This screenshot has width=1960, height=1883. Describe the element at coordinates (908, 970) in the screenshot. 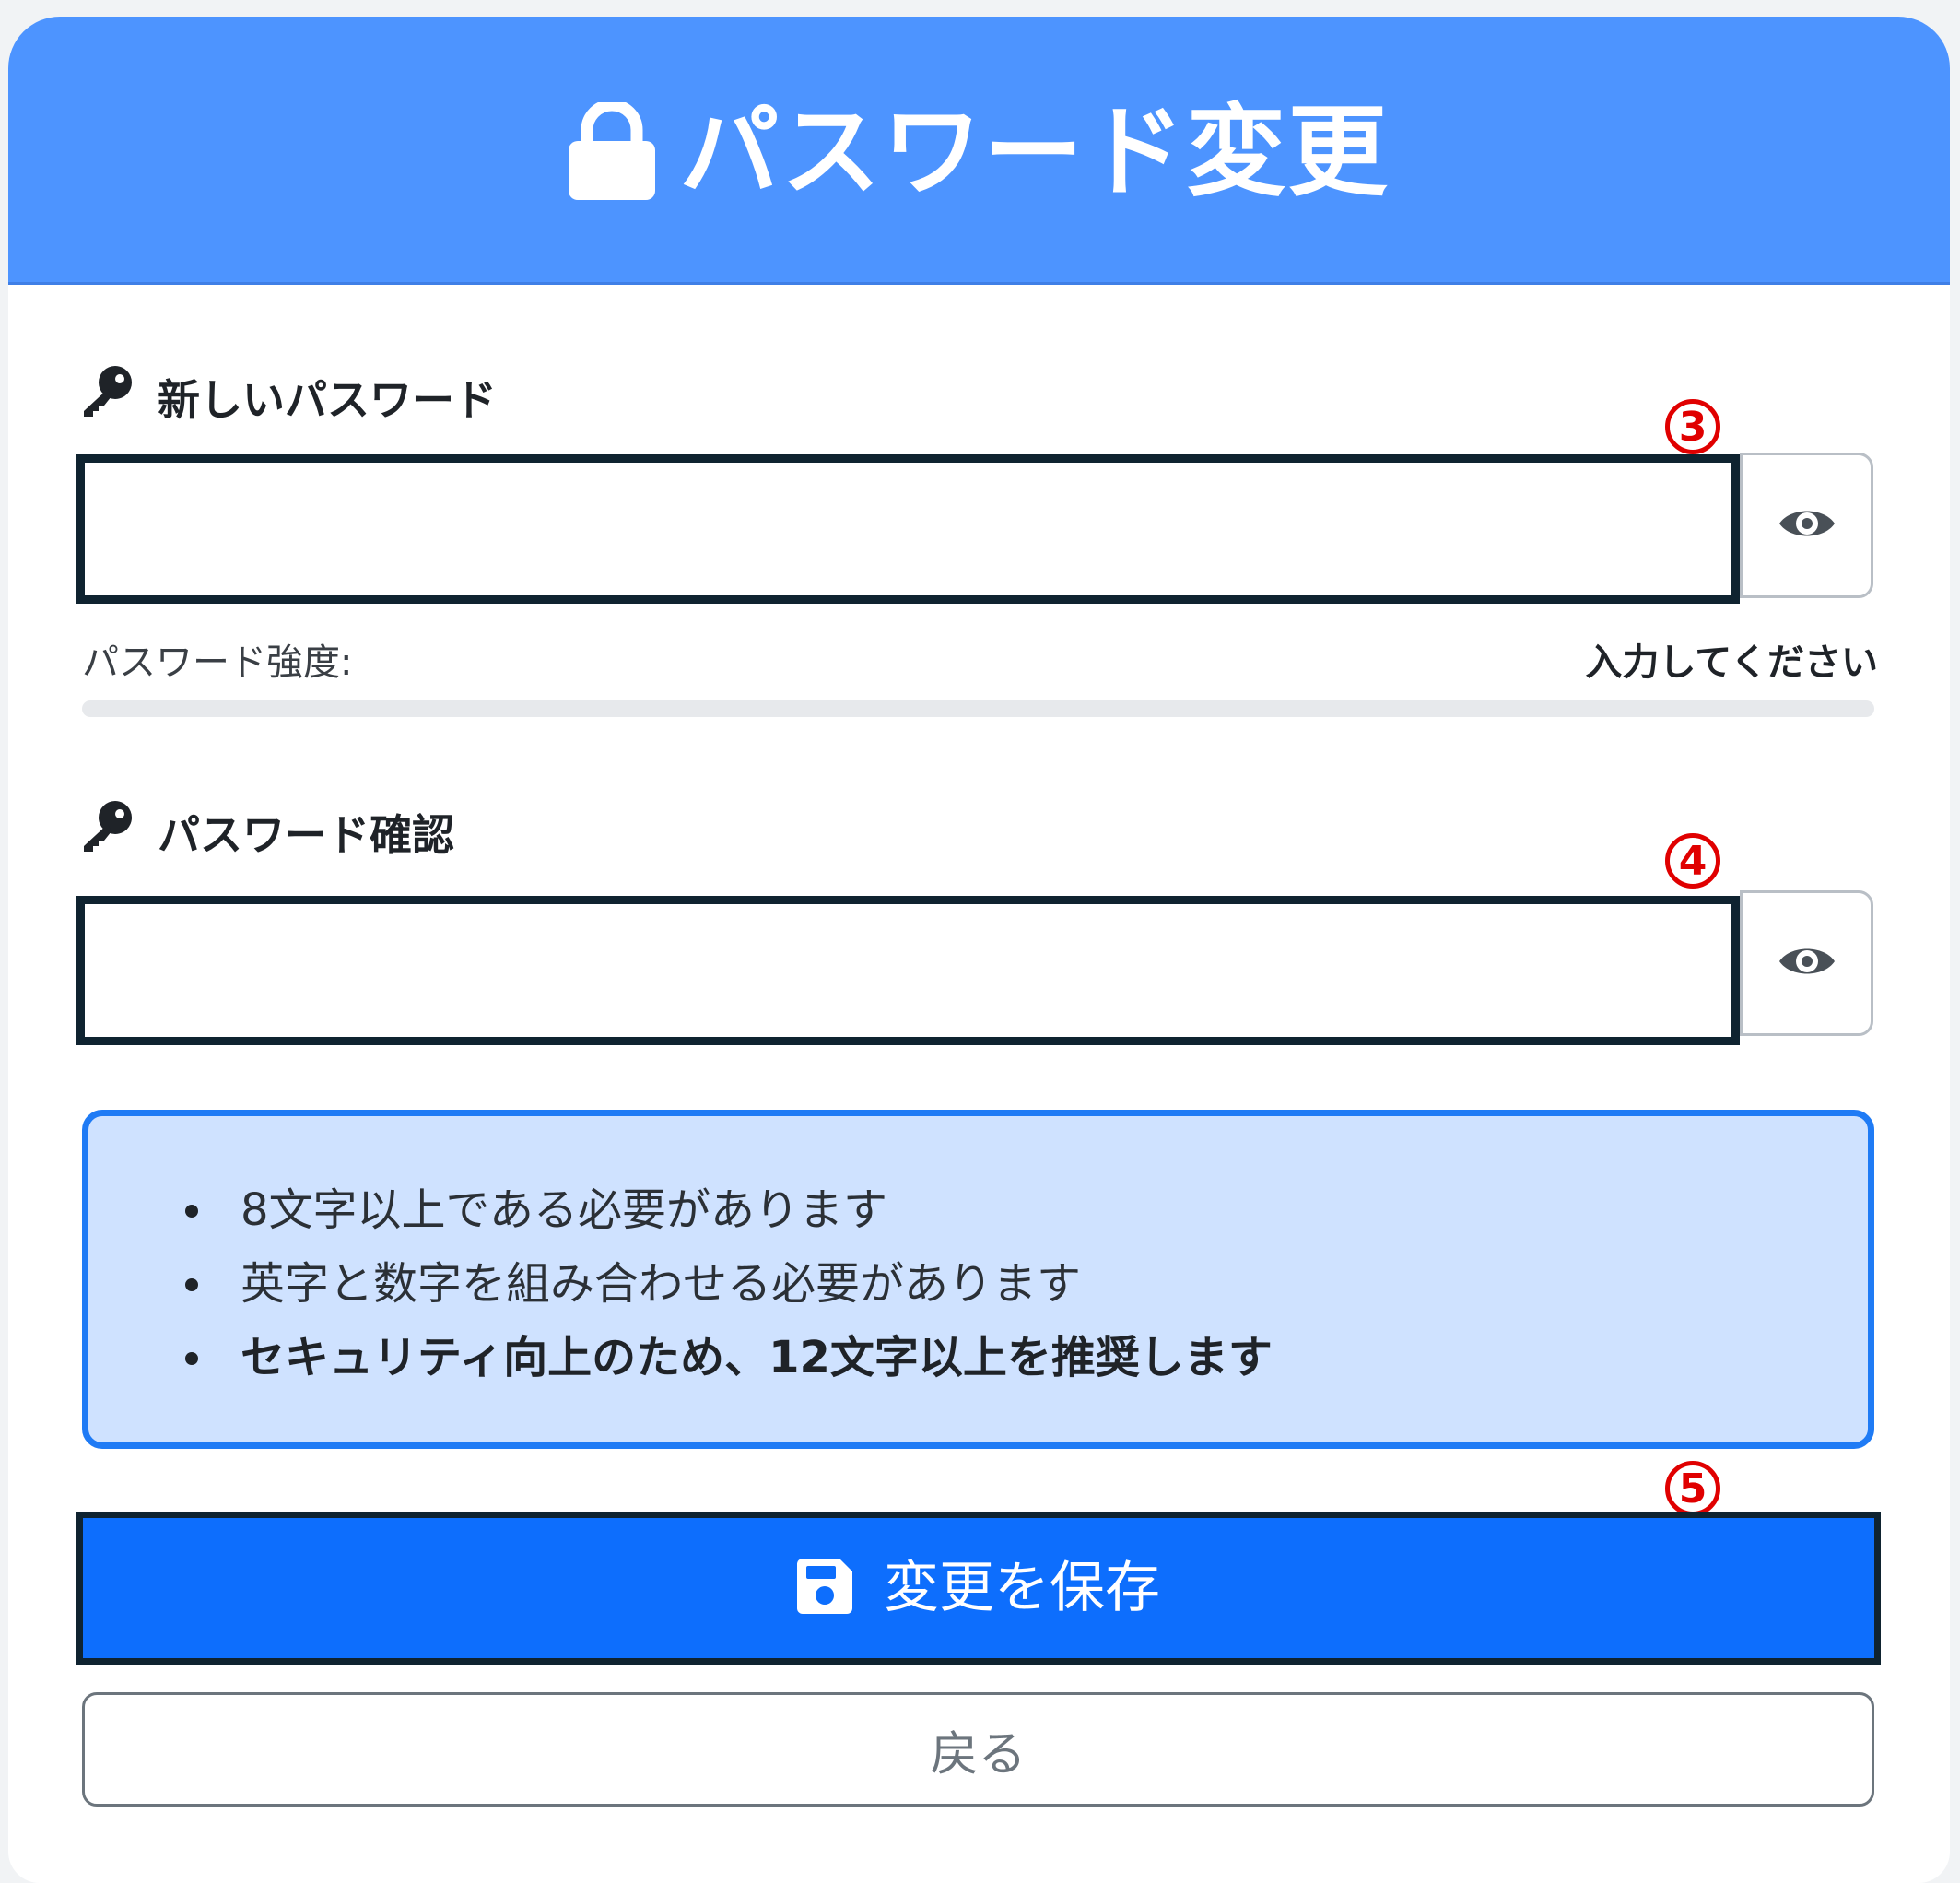

I see `confirm-password-input` at that location.